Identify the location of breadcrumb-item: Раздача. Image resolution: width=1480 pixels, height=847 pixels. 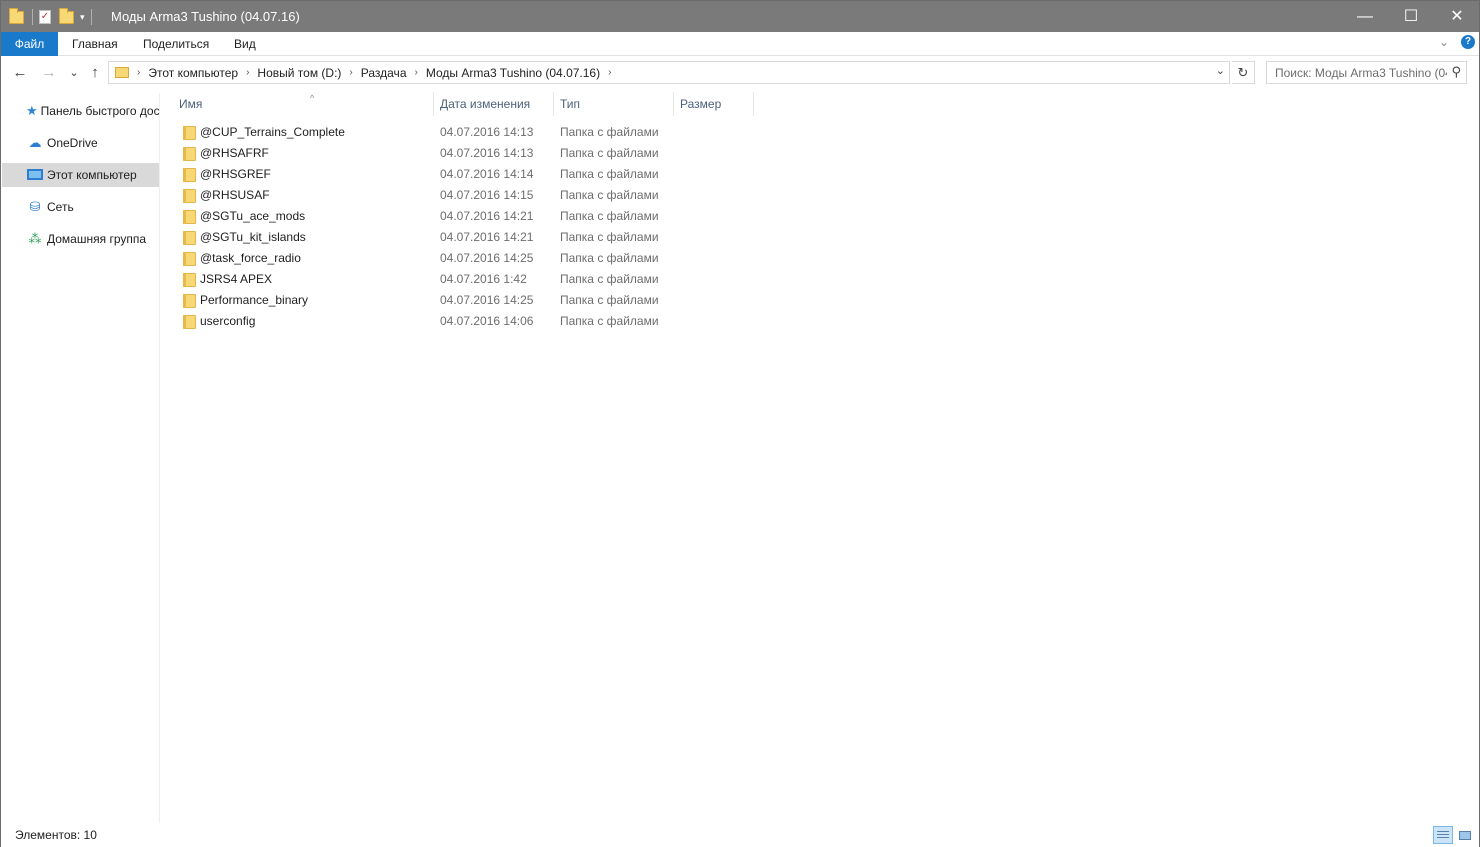
(384, 73).